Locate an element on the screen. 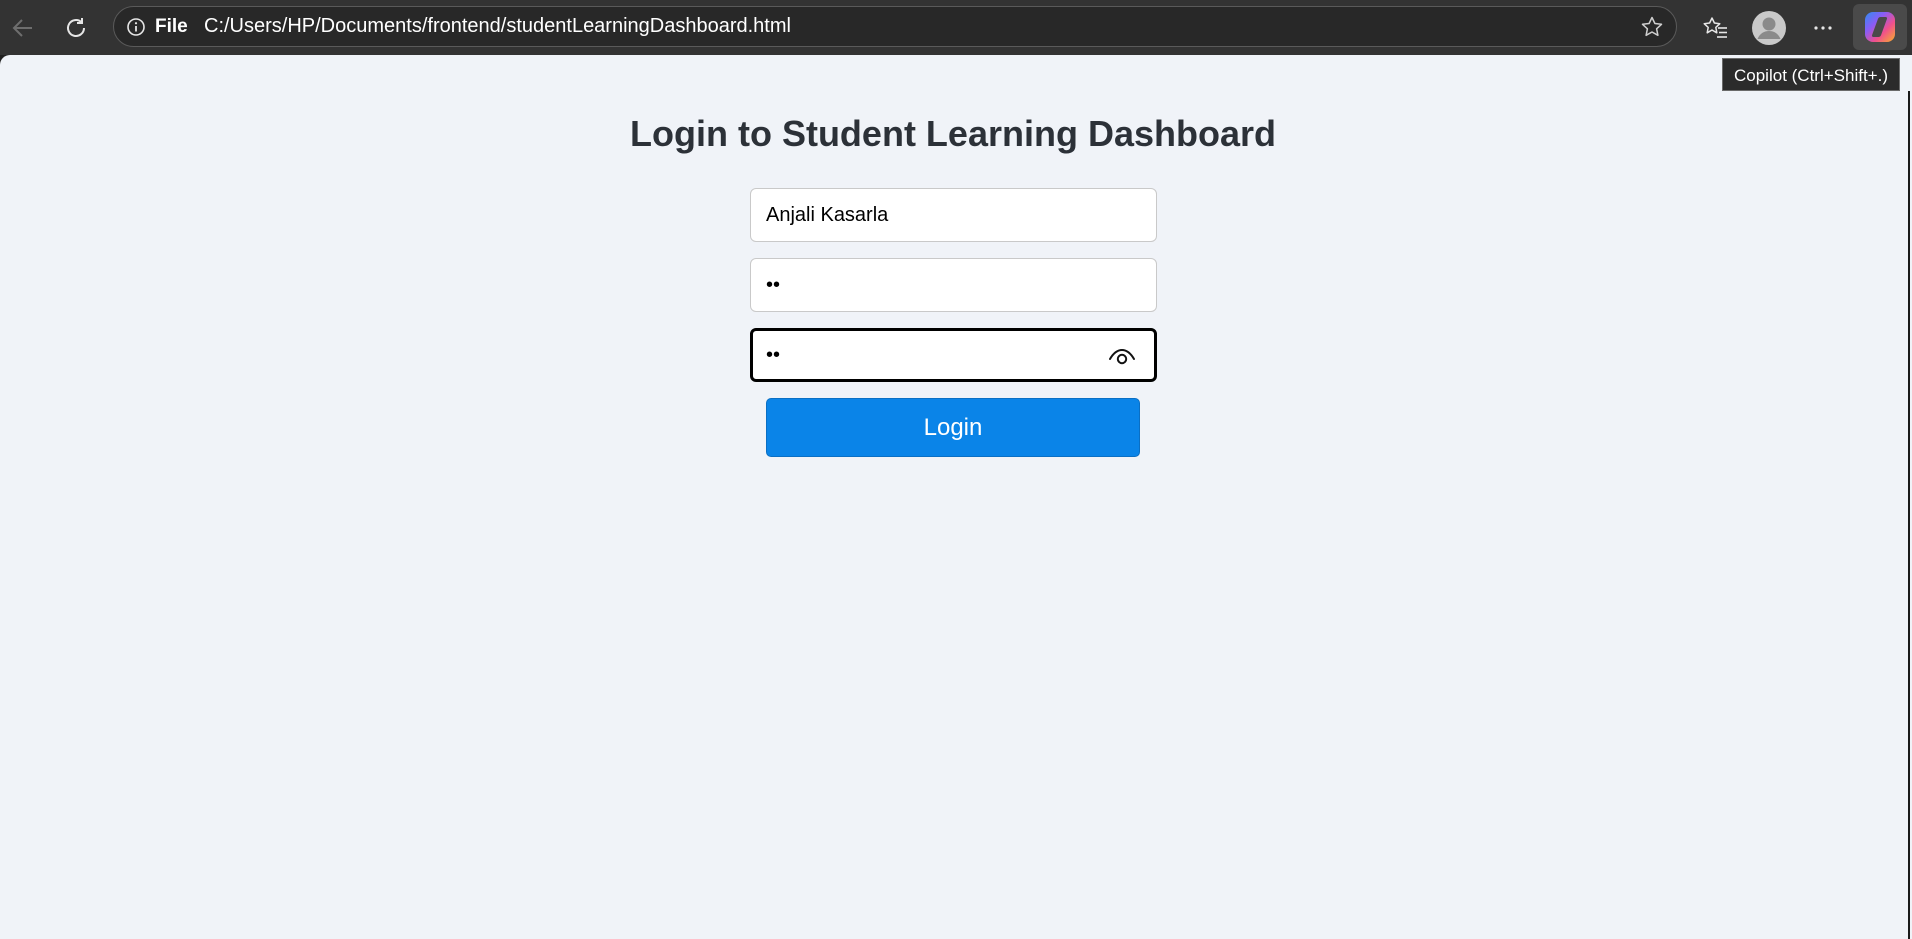  address-scheme-label: File is located at coordinates (171, 26).